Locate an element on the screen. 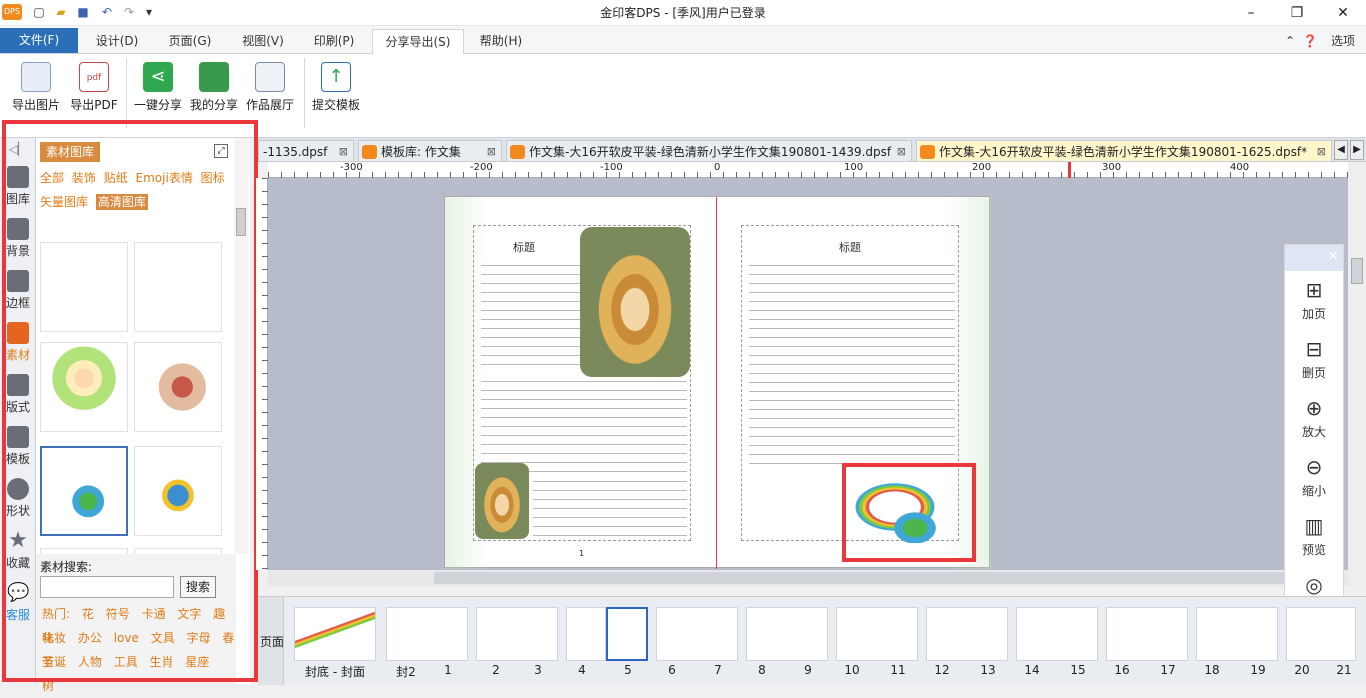 The height and width of the screenshot is (698, 1366). nav-material: 素材 is located at coordinates (18, 344).